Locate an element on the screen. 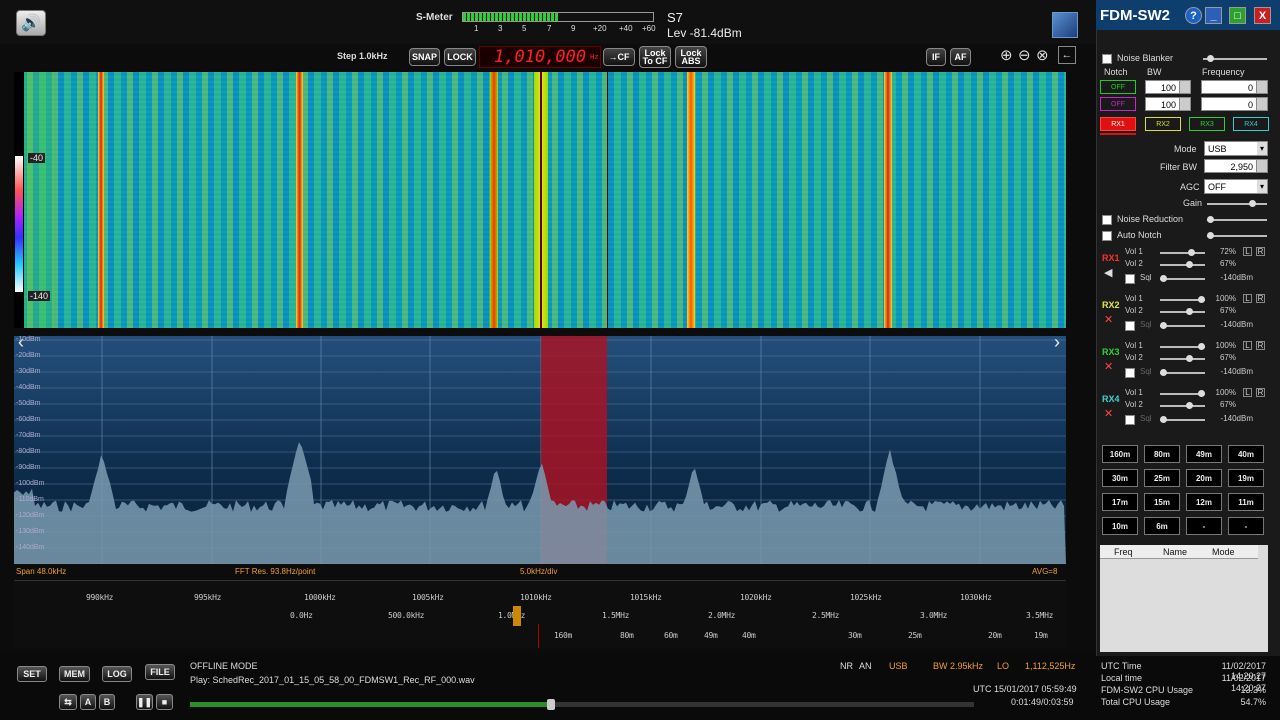 This screenshot has width=1280, height=720. stop-icon: ■ is located at coordinates (164, 702).